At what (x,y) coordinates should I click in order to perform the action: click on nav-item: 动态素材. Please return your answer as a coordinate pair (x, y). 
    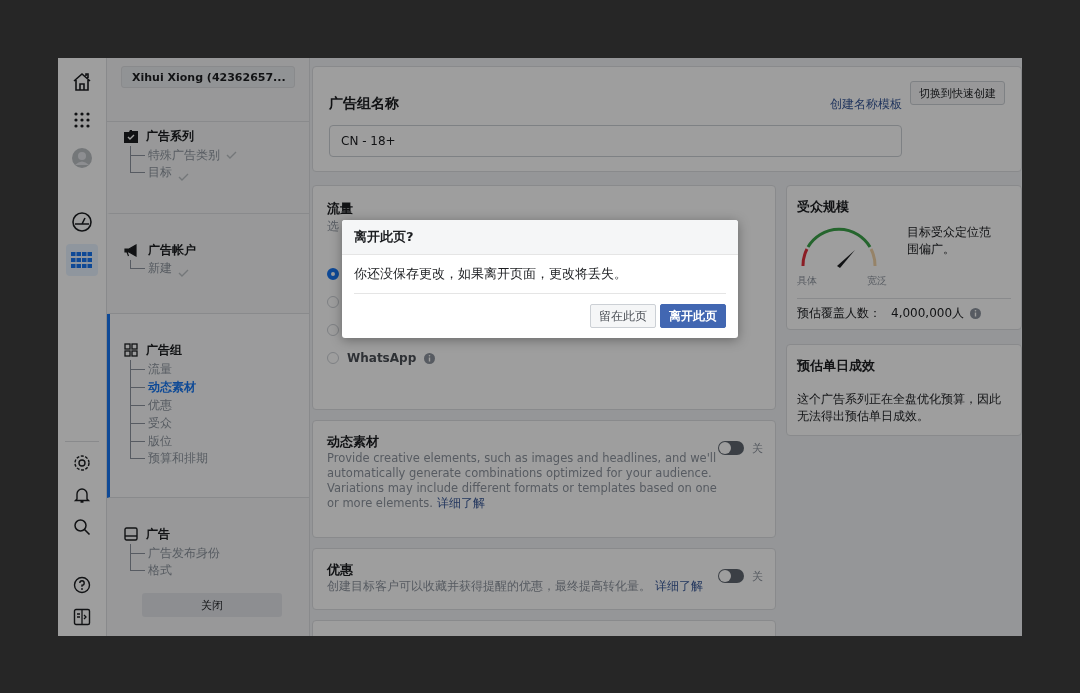
    Looking at the image, I should click on (172, 387).